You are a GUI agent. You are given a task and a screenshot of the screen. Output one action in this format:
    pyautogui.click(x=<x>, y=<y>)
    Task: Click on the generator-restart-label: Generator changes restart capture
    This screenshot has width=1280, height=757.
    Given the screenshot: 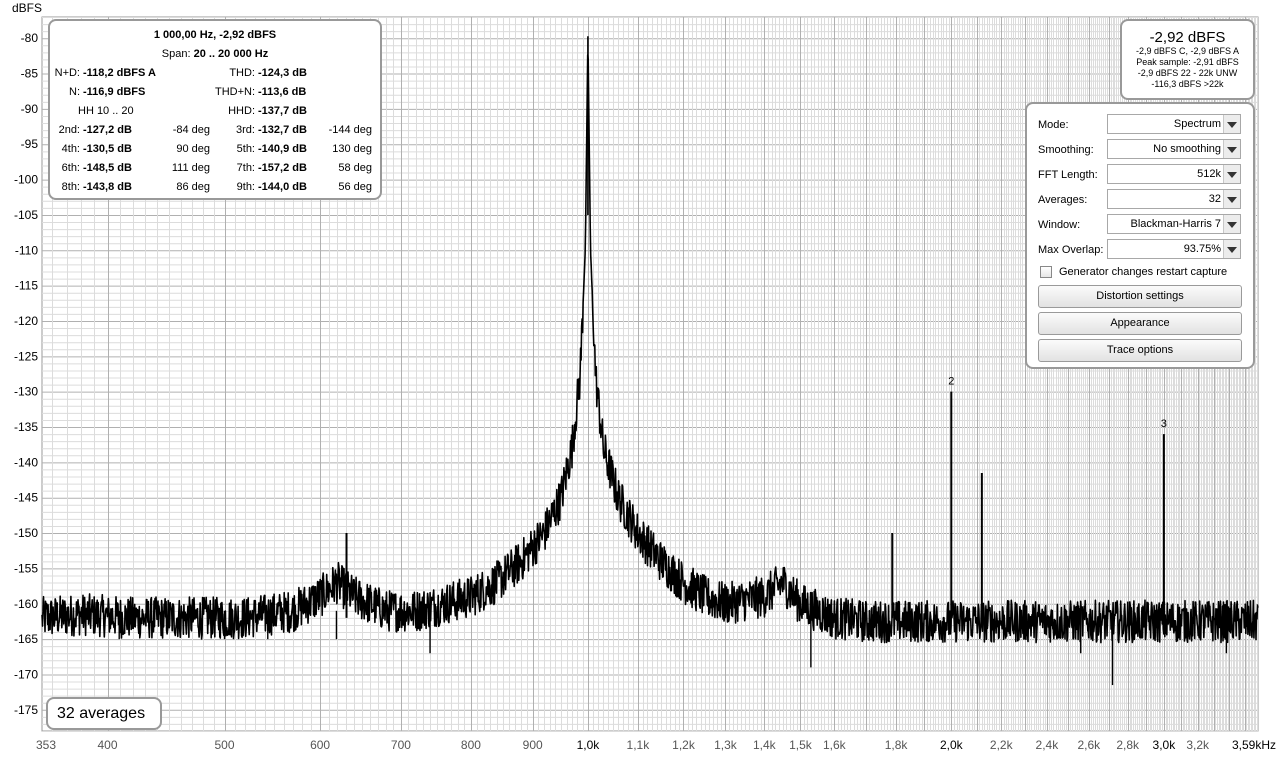 What is the action you would take?
    pyautogui.click(x=1143, y=272)
    